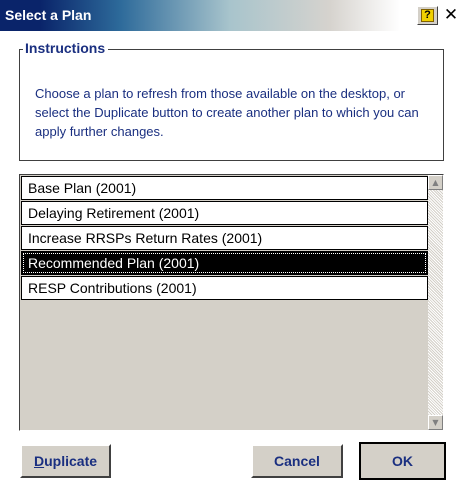  I want to click on title-bar: Select a Plan ? ✕, so click(231, 15).